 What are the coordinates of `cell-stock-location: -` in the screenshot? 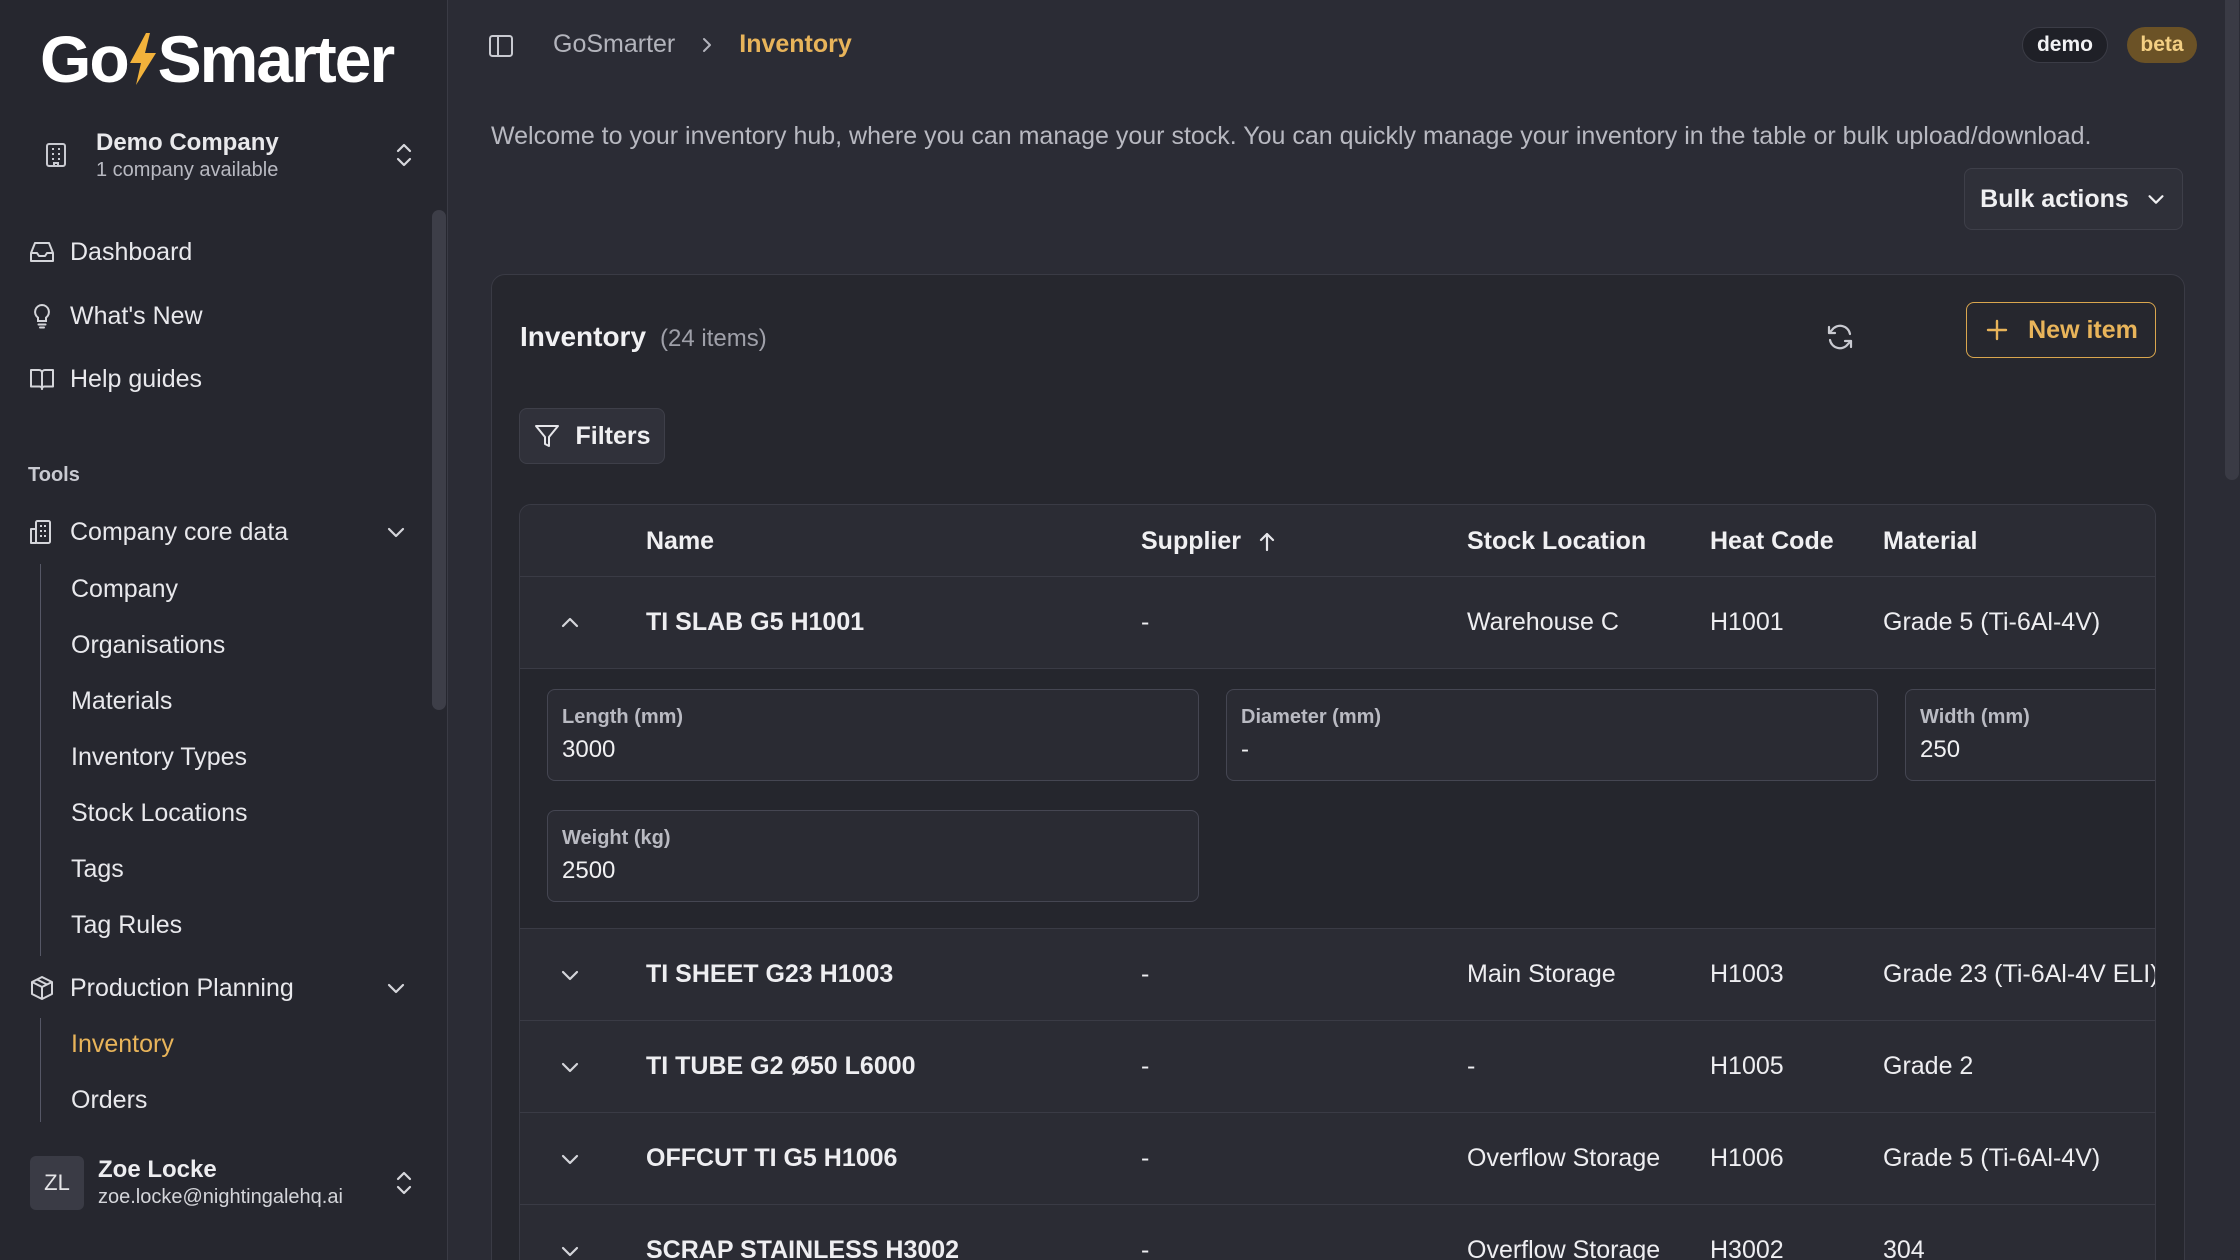 It's located at (1471, 1066).